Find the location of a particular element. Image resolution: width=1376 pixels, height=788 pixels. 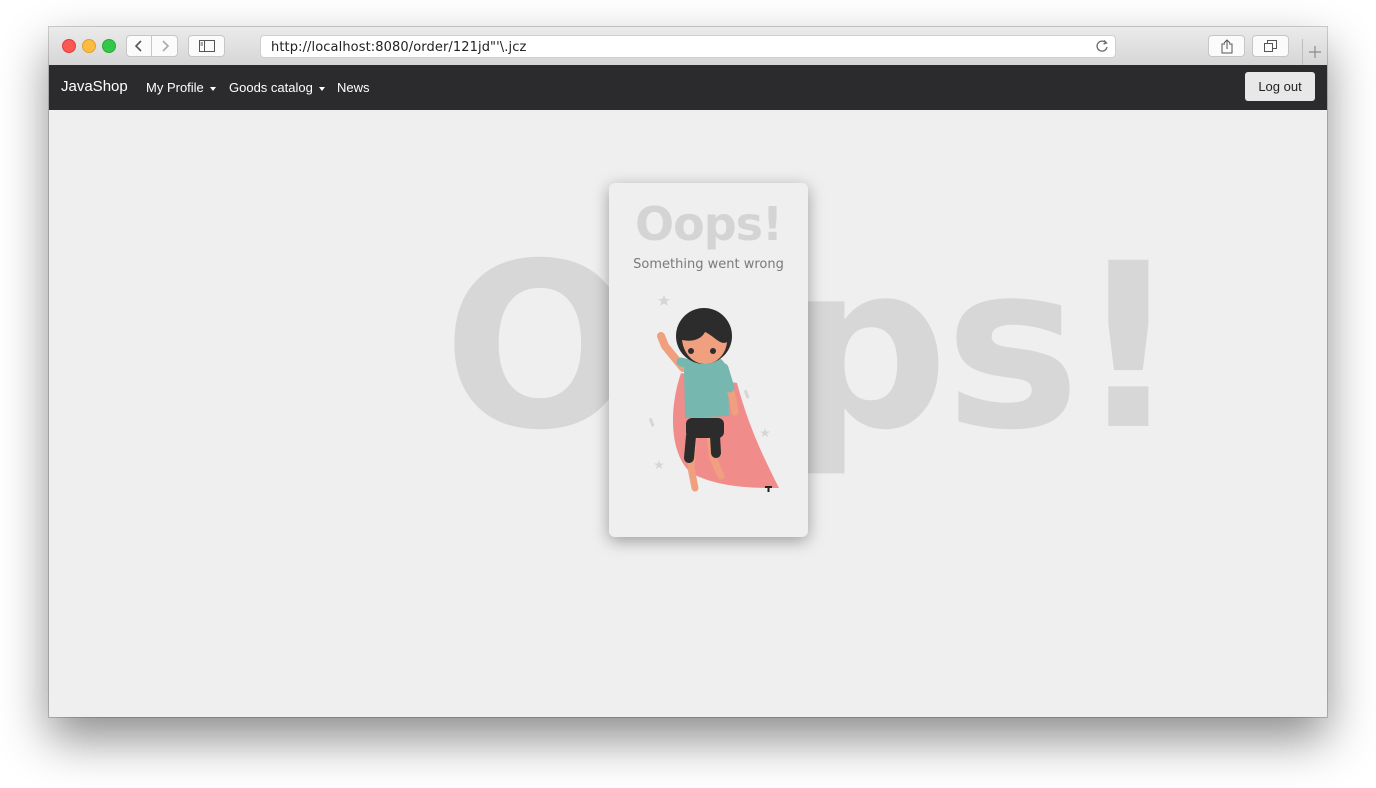

forward-icon is located at coordinates (165, 46).